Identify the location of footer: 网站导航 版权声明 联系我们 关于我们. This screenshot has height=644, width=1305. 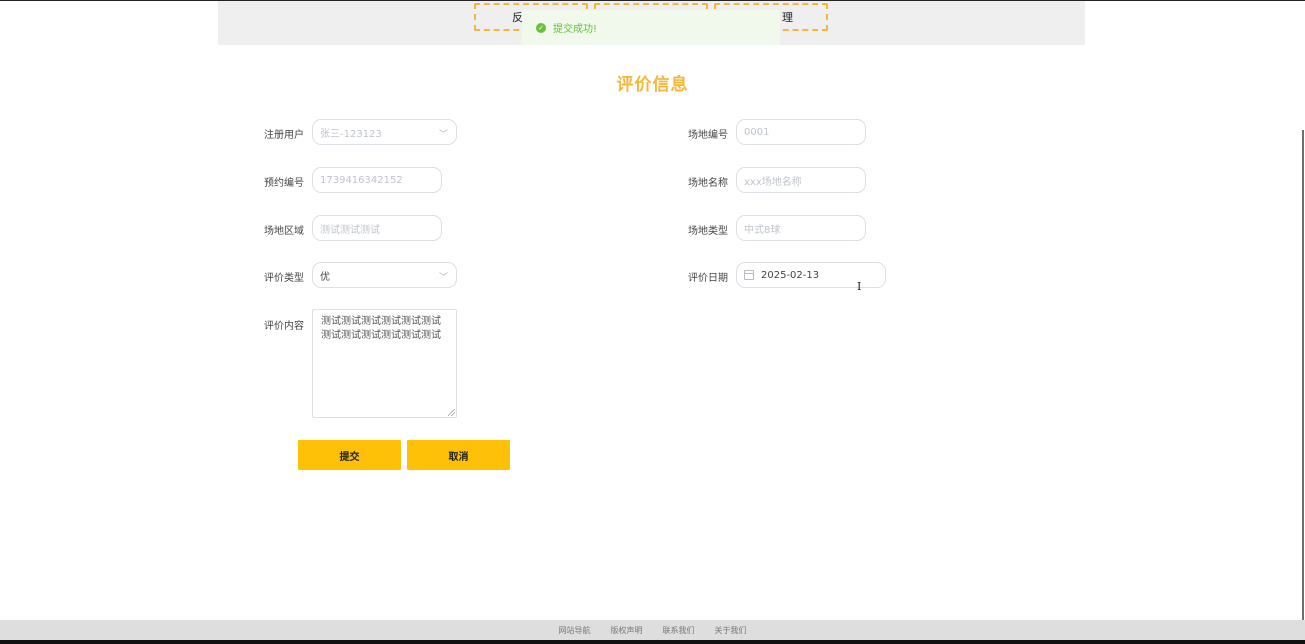
(652, 630).